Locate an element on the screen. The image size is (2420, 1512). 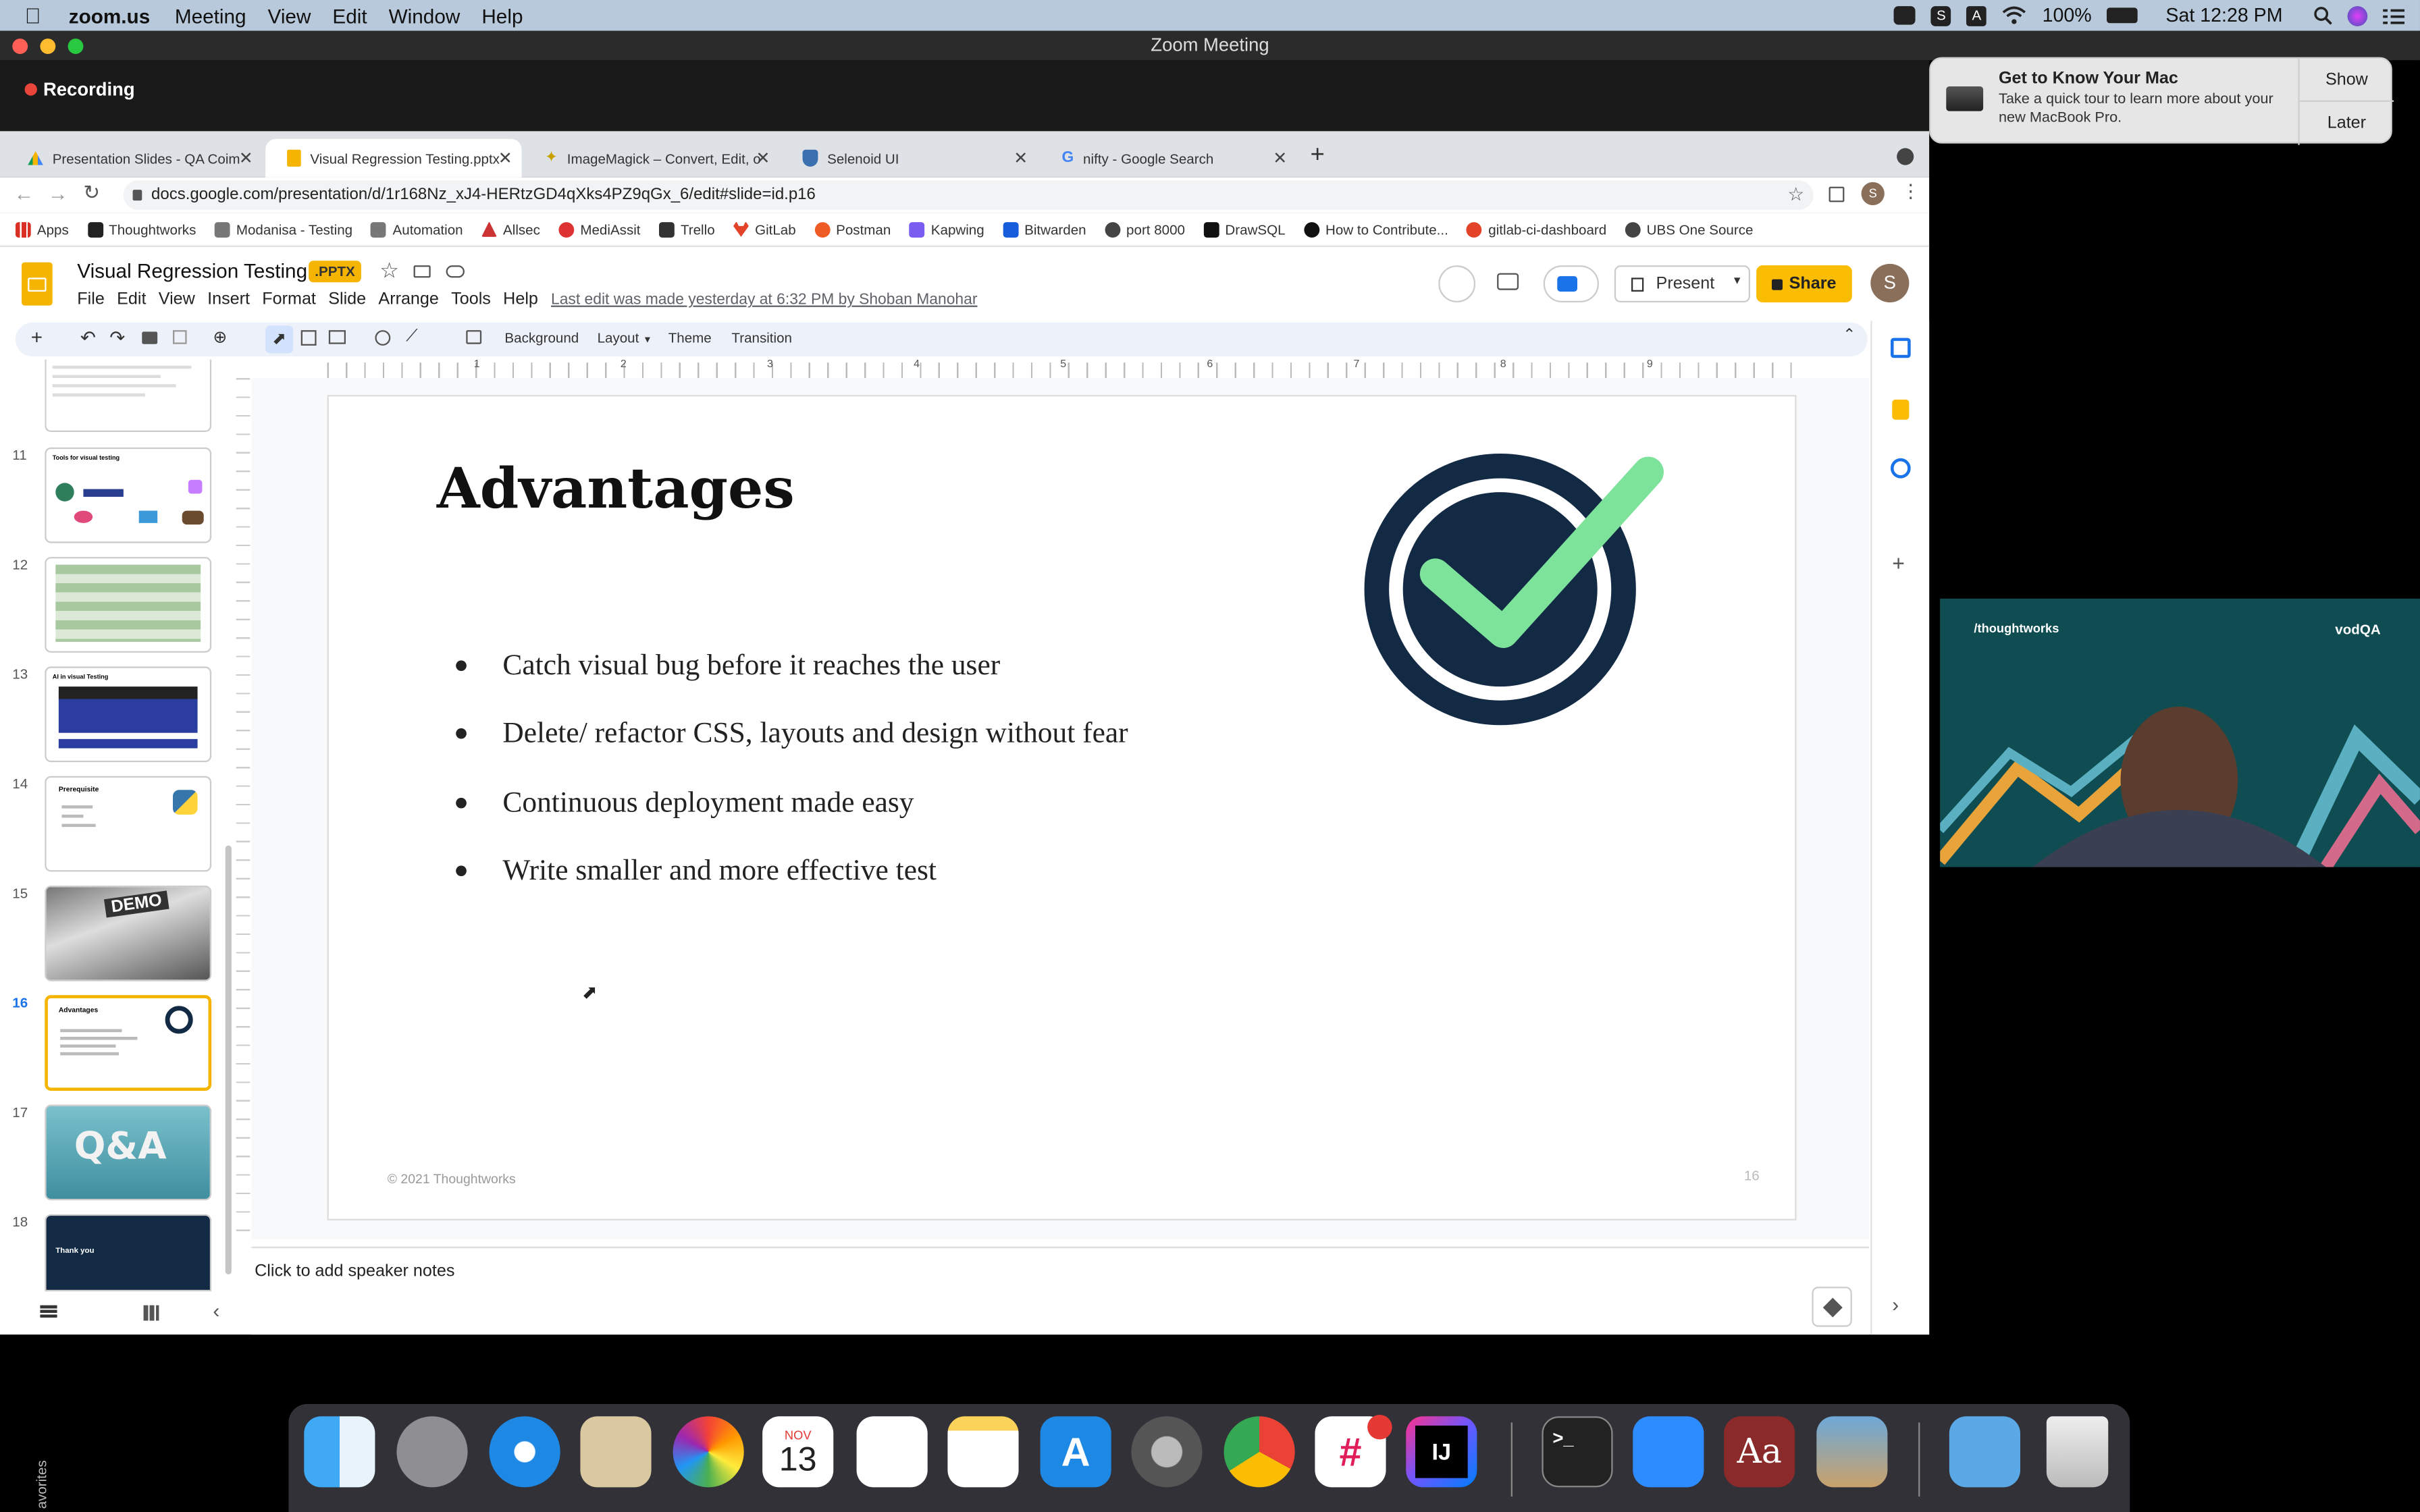
safari-icon is located at coordinates (524, 1452).